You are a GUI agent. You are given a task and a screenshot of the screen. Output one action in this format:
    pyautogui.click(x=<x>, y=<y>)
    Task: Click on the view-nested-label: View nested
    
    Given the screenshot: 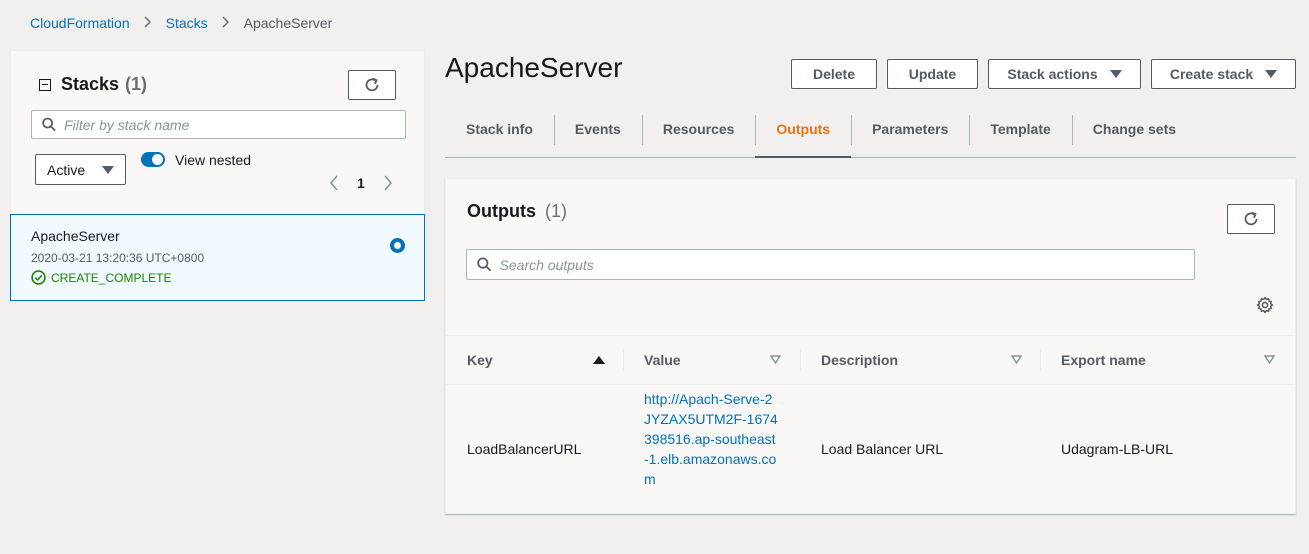 What is the action you would take?
    pyautogui.click(x=213, y=160)
    